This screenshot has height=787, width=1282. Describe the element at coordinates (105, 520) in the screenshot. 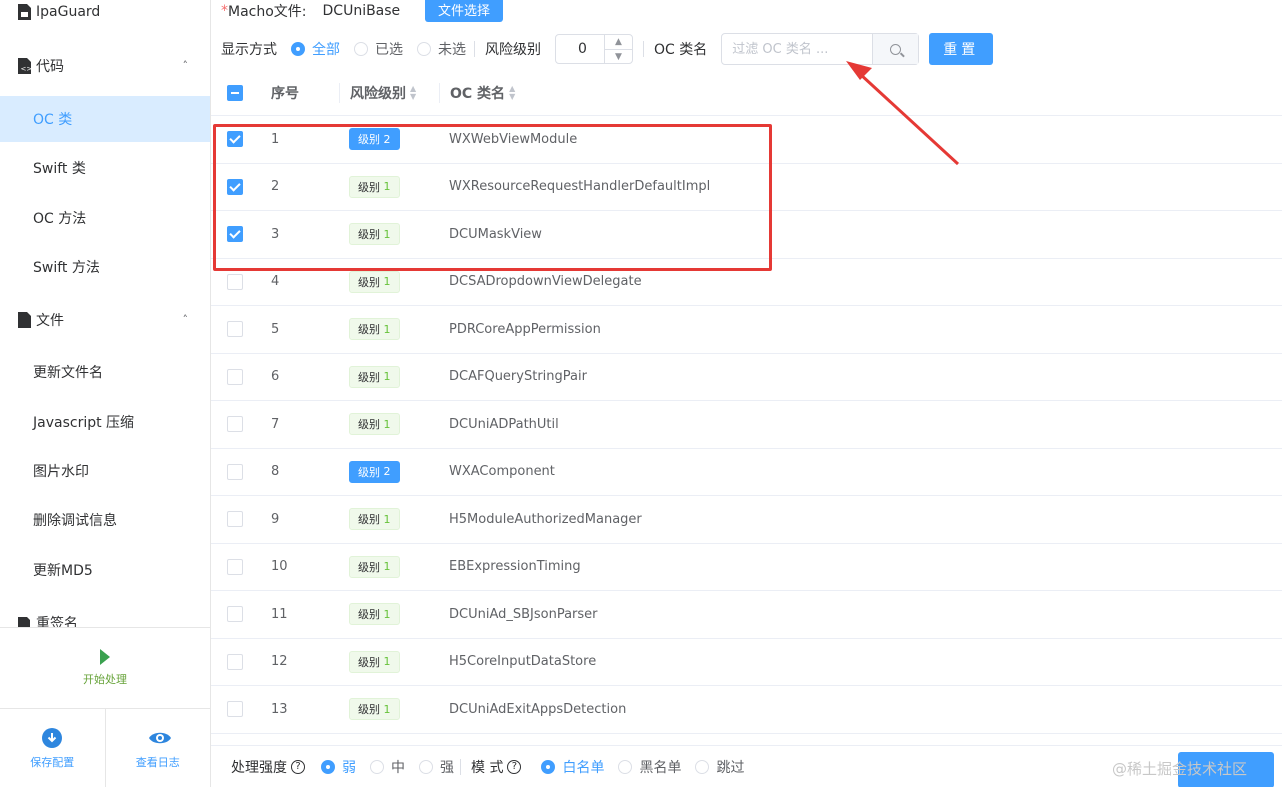

I see `sidebar-item-remove-debug: 删除调试信息` at that location.